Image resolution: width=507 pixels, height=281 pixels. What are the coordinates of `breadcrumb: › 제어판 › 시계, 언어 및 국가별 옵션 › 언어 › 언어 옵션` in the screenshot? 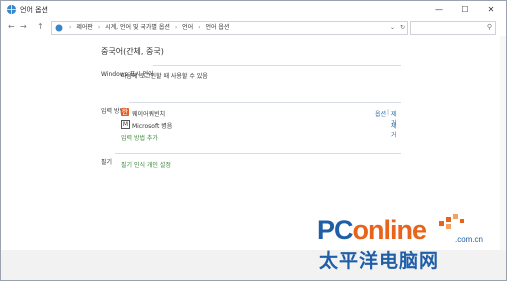 It's located at (147, 28).